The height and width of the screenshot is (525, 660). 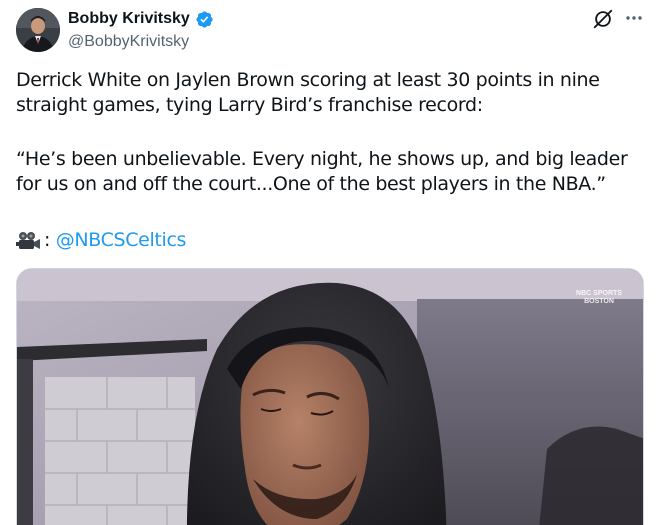 I want to click on mention-link: @NBCSCeltics, so click(x=121, y=240).